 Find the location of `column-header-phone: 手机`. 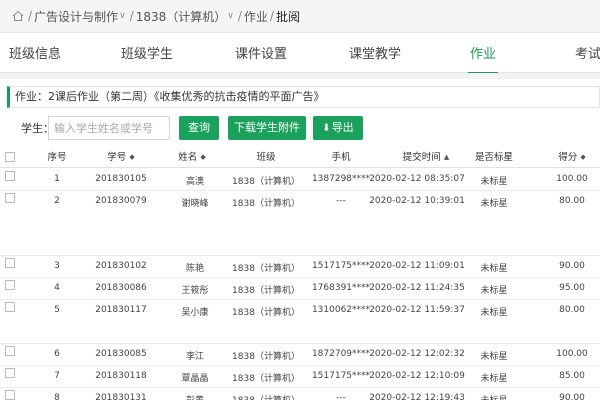

column-header-phone: 手机 is located at coordinates (341, 157).